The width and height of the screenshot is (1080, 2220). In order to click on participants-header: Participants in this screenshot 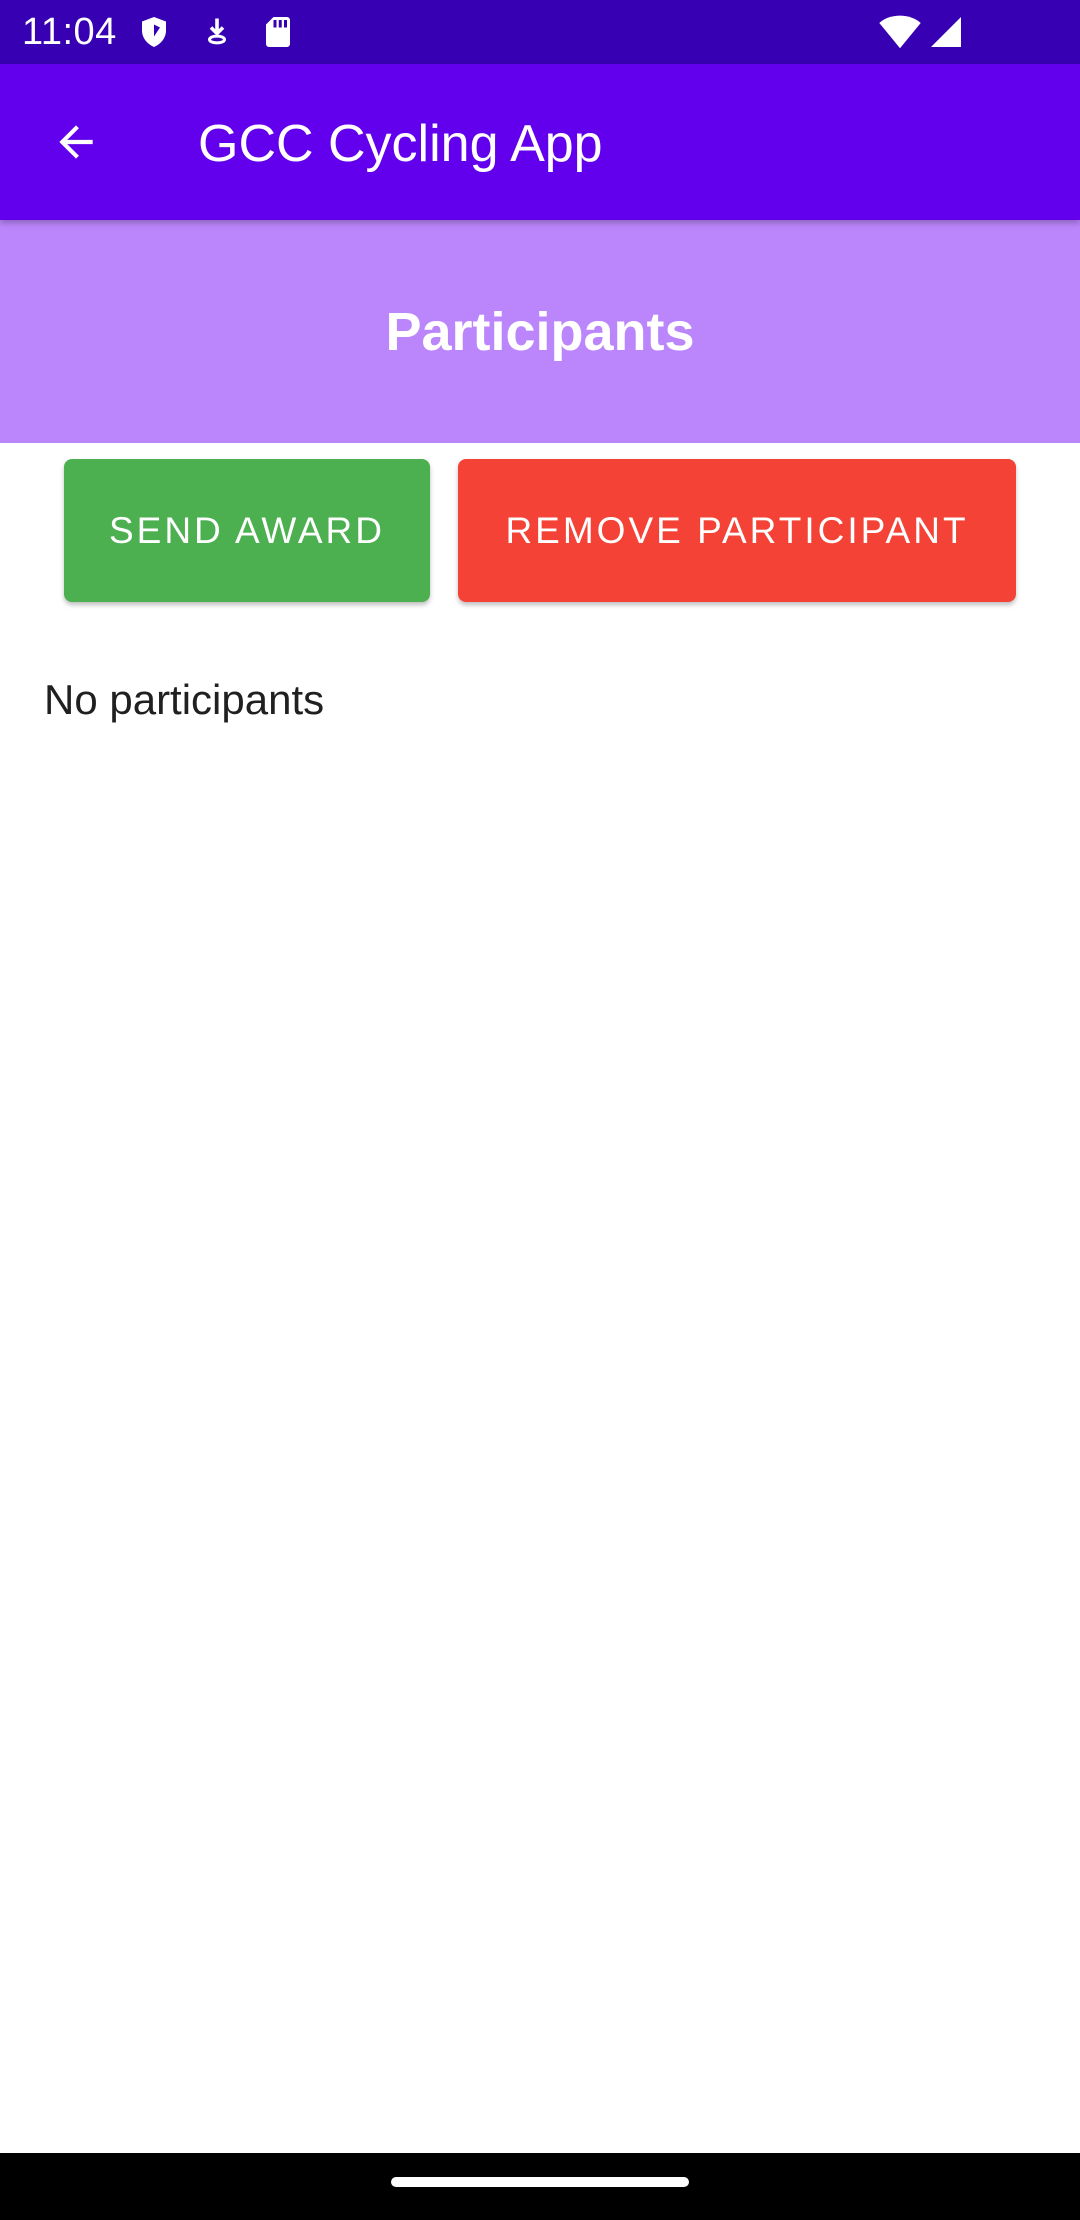, I will do `click(540, 331)`.